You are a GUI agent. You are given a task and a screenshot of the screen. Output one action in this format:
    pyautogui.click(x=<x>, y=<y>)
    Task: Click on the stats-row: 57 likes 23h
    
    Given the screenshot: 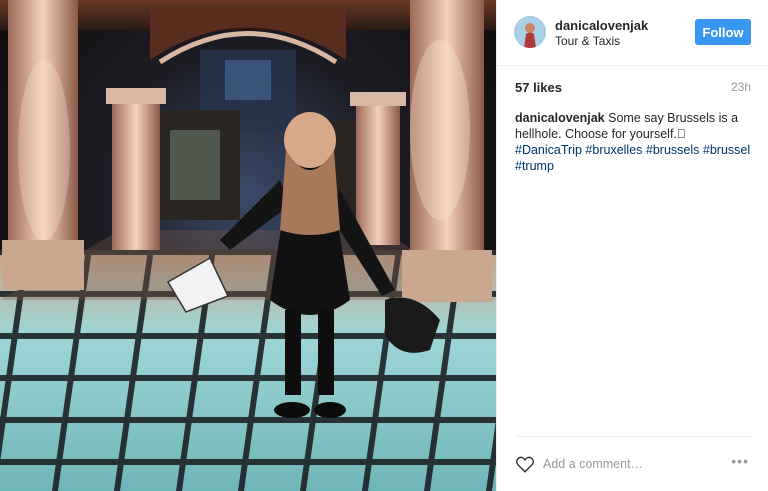 What is the action you would take?
    pyautogui.click(x=633, y=88)
    